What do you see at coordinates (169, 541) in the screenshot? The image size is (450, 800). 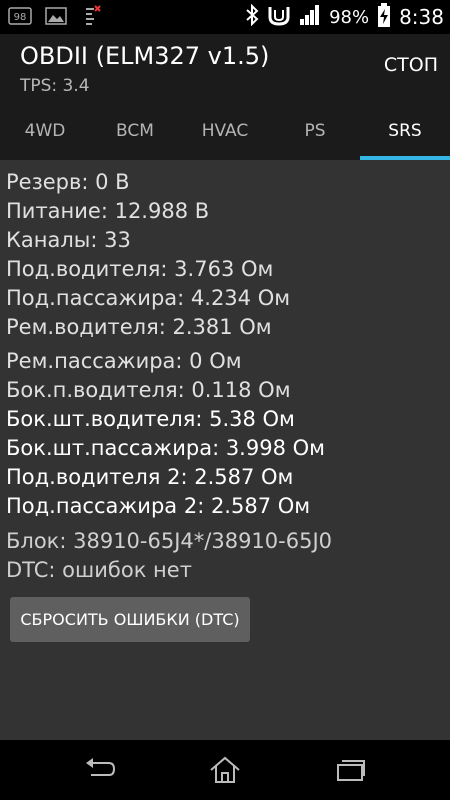 I see `unit-part-number: Блок: 38910-65J4*/38910-65J0` at bounding box center [169, 541].